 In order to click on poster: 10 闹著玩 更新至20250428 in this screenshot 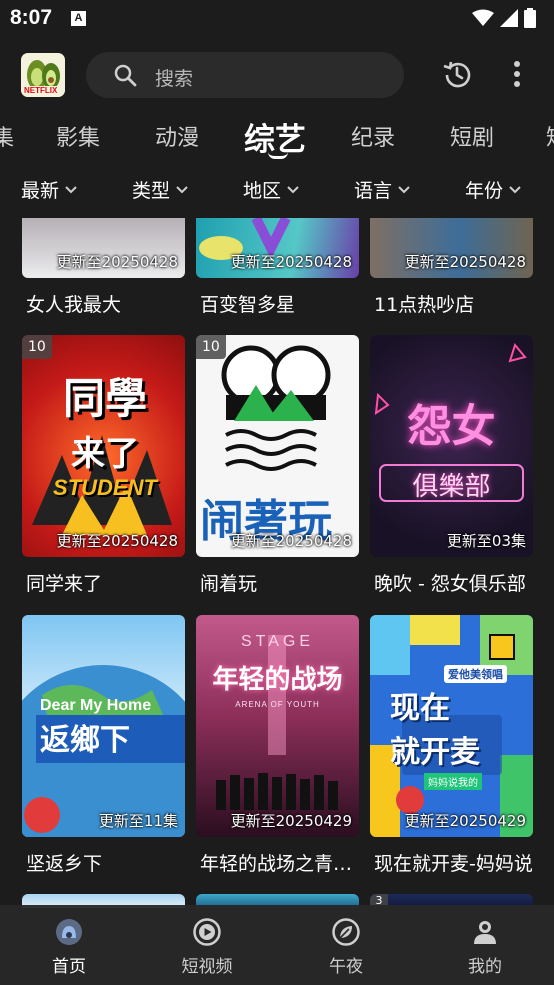, I will do `click(277, 446)`.